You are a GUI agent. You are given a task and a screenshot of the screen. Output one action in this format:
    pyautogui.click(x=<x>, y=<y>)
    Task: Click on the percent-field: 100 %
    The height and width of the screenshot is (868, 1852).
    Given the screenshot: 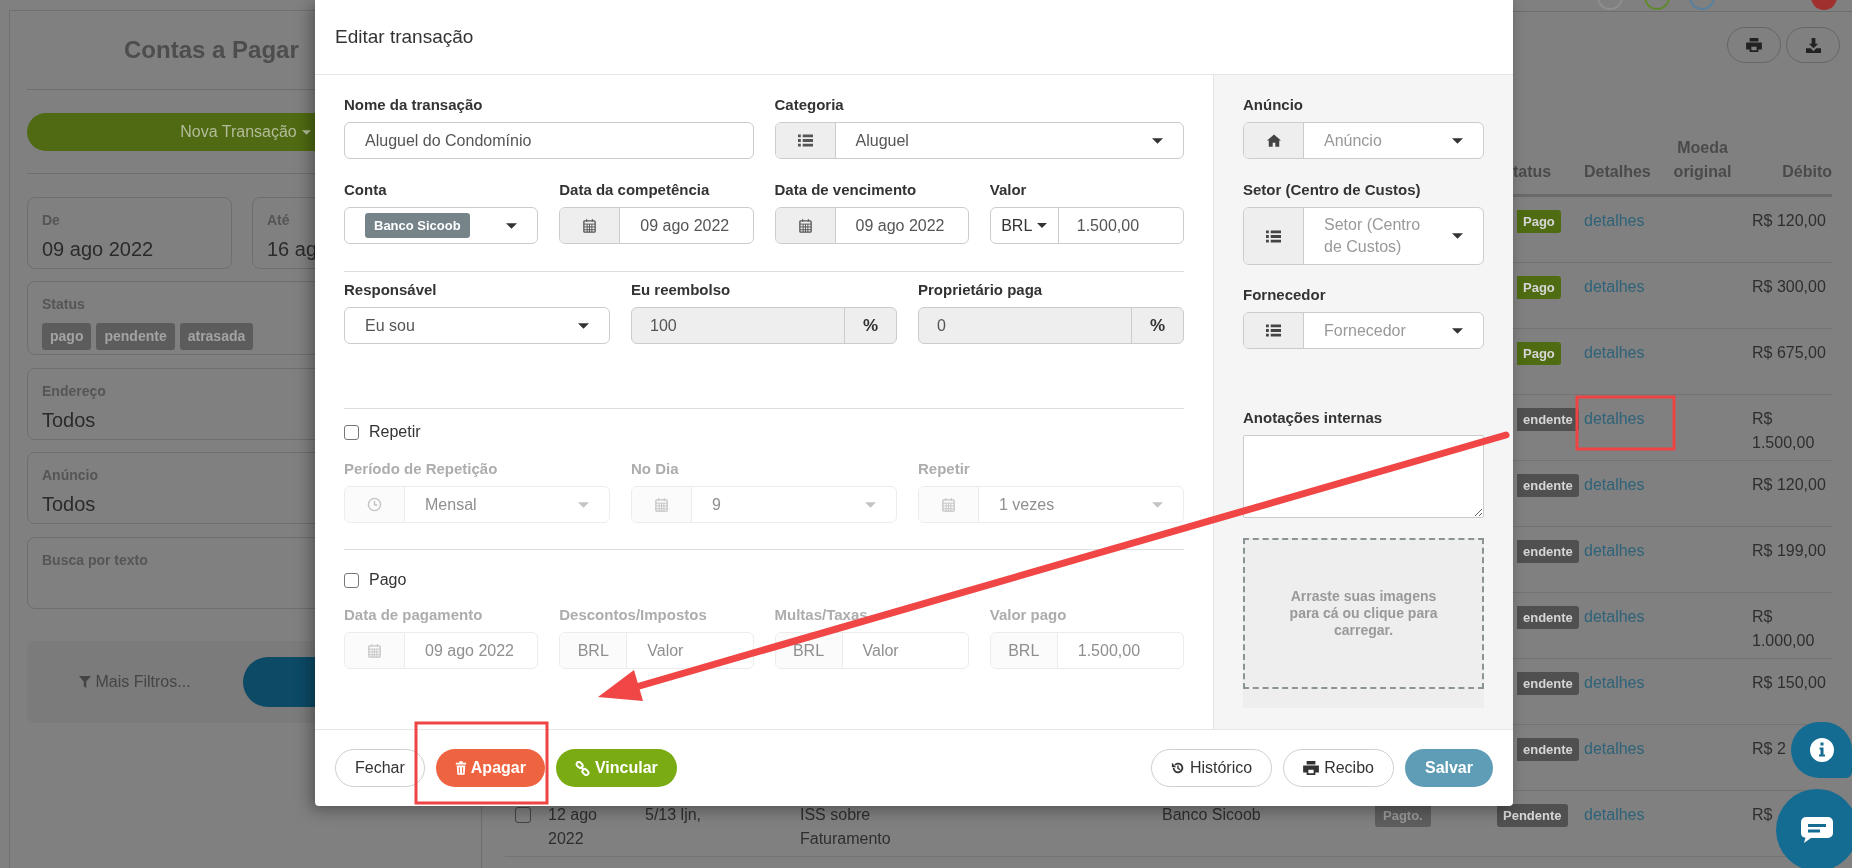 What is the action you would take?
    pyautogui.click(x=764, y=325)
    